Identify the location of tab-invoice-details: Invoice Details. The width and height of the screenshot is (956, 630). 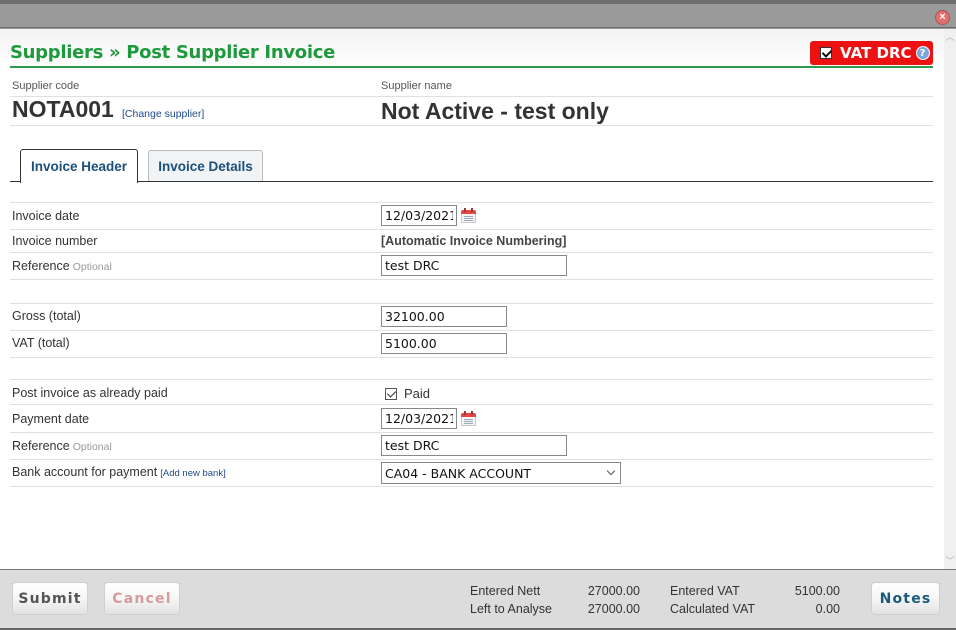
(205, 166).